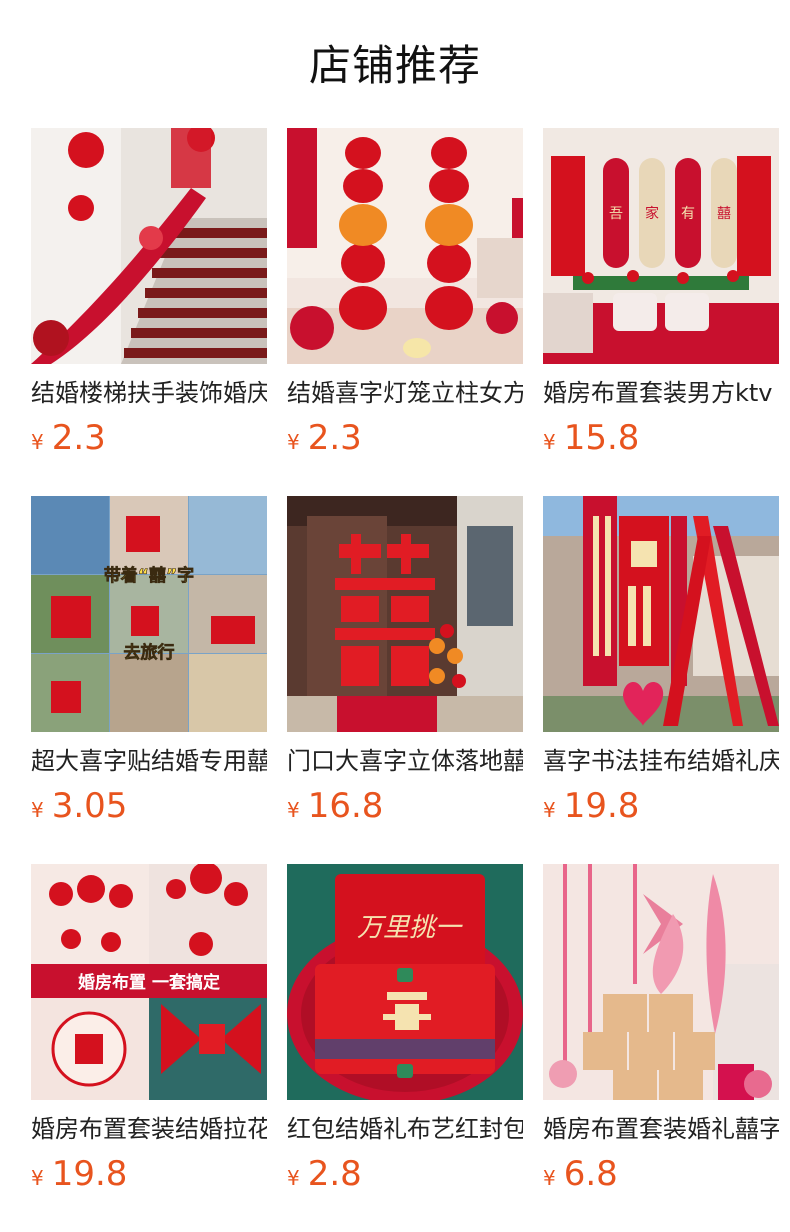 This screenshot has width=790, height=1232. I want to click on price-value: 2.8, so click(334, 1174).